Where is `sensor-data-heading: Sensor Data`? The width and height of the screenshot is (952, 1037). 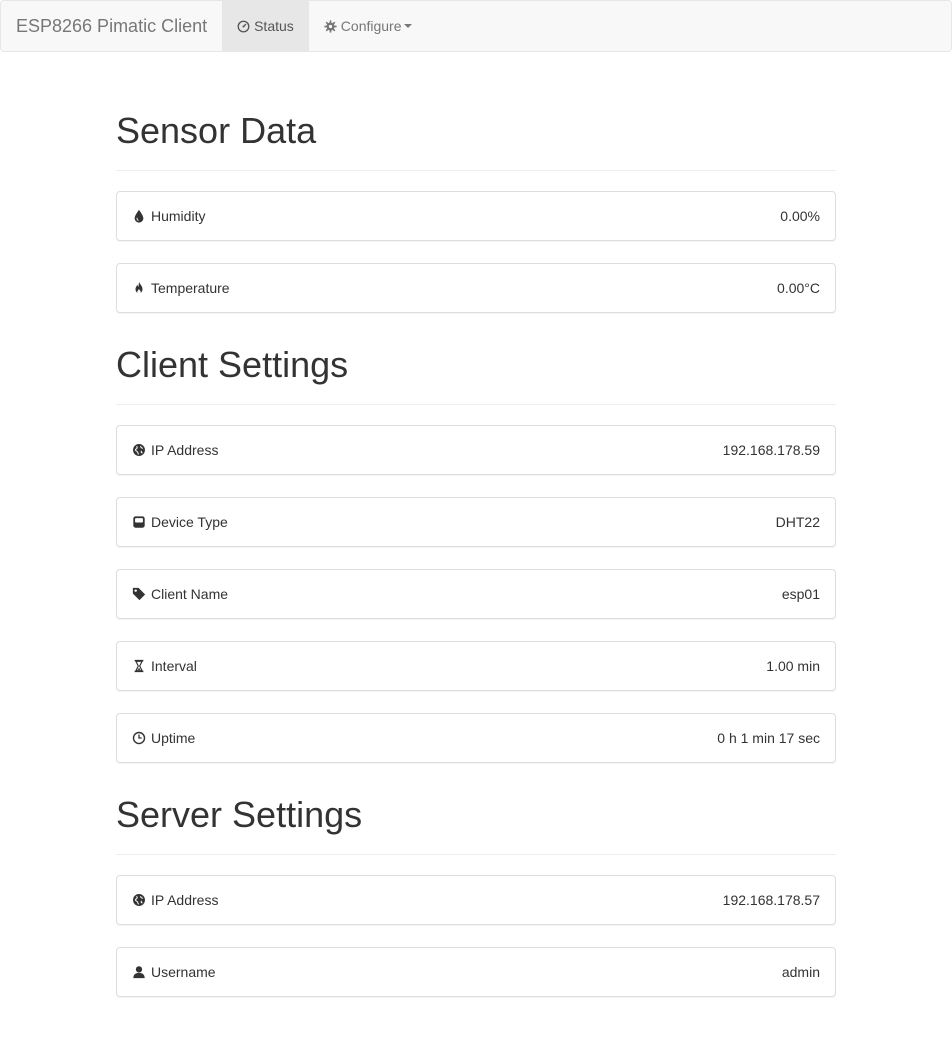 sensor-data-heading: Sensor Data is located at coordinates (476, 141).